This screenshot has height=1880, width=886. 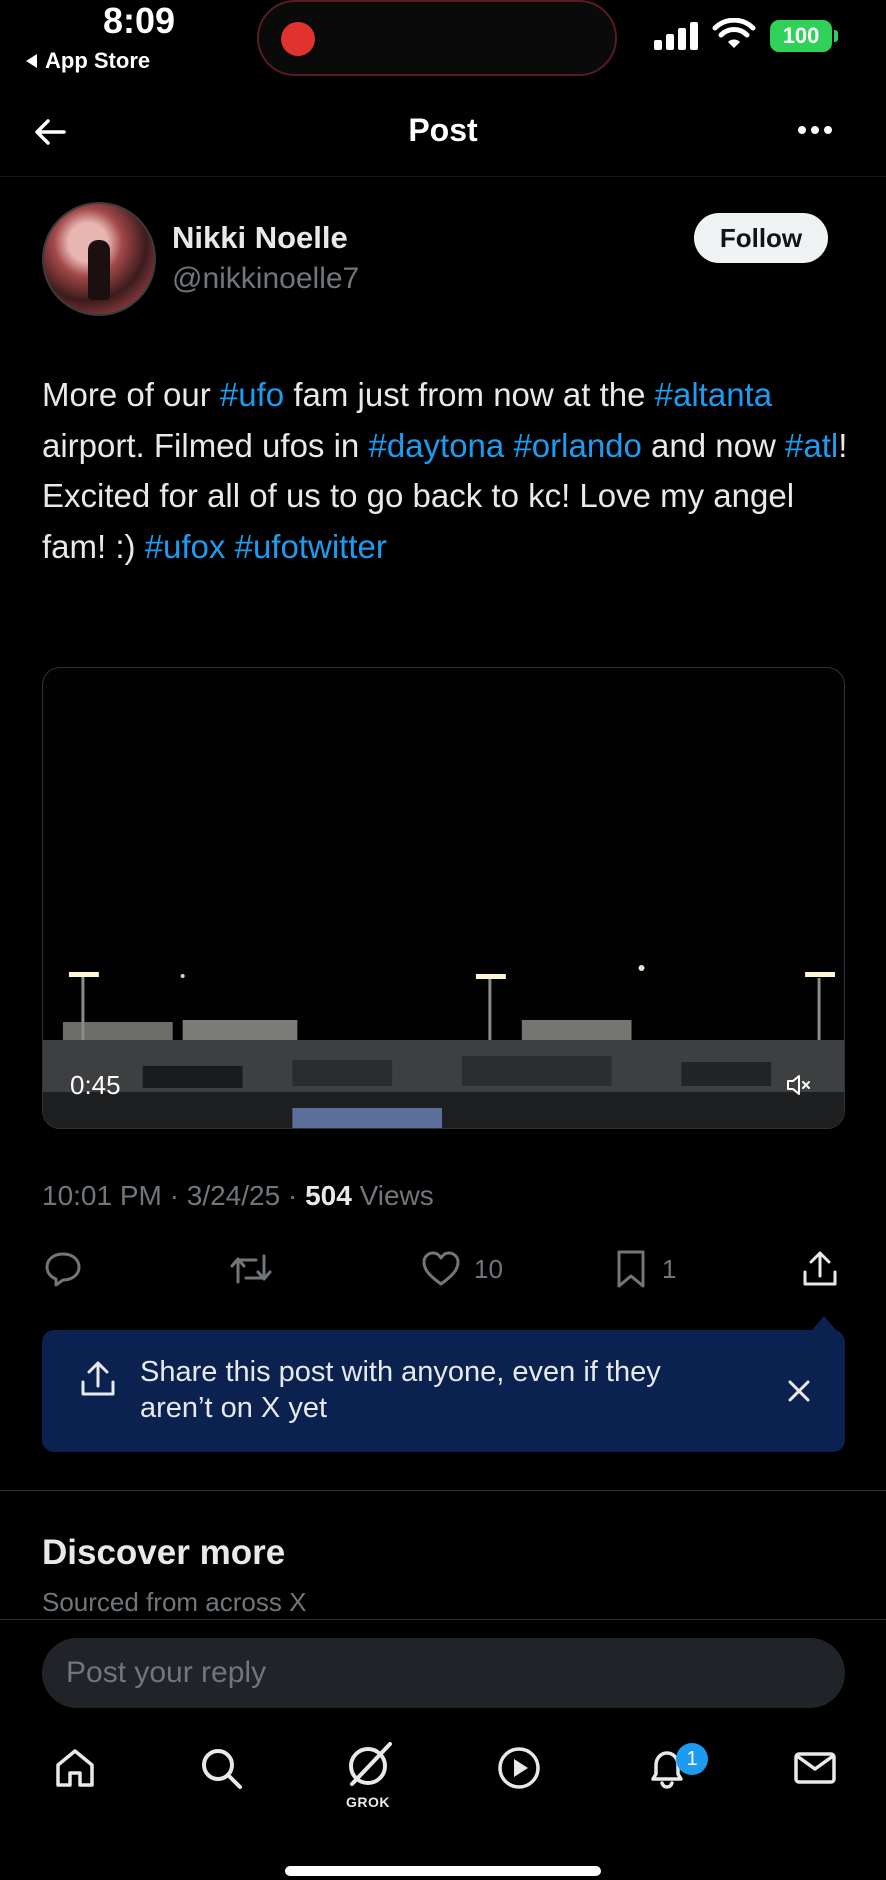 I want to click on battery-tip-icon, so click(x=836, y=36).